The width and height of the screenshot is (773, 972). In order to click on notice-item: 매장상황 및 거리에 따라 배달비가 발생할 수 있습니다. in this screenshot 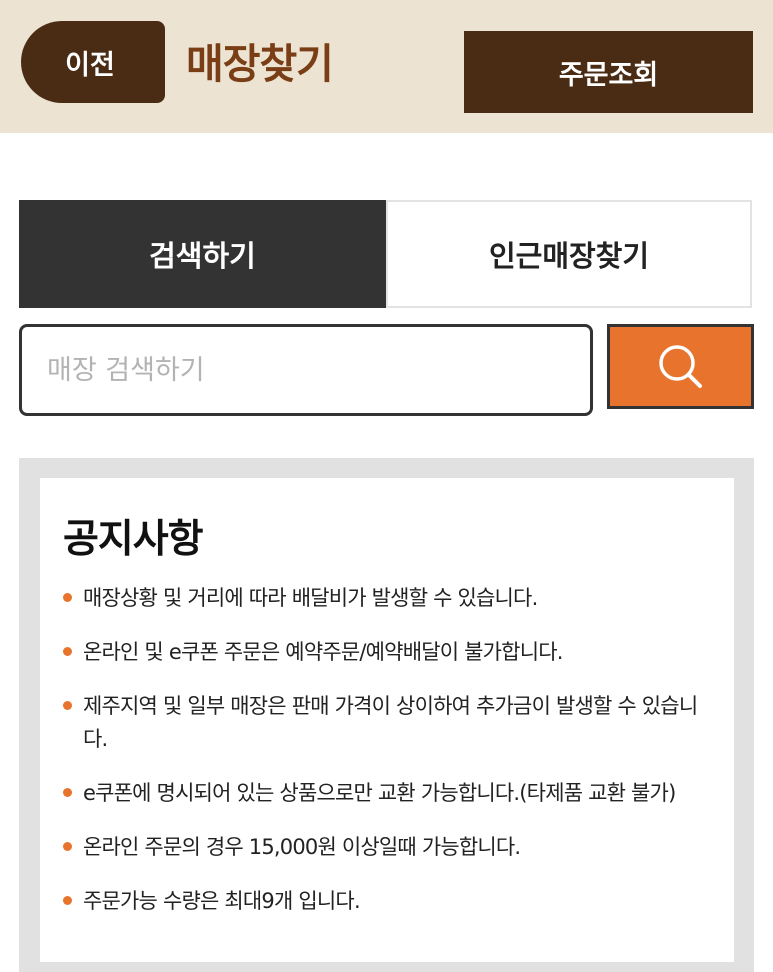, I will do `click(386, 598)`.